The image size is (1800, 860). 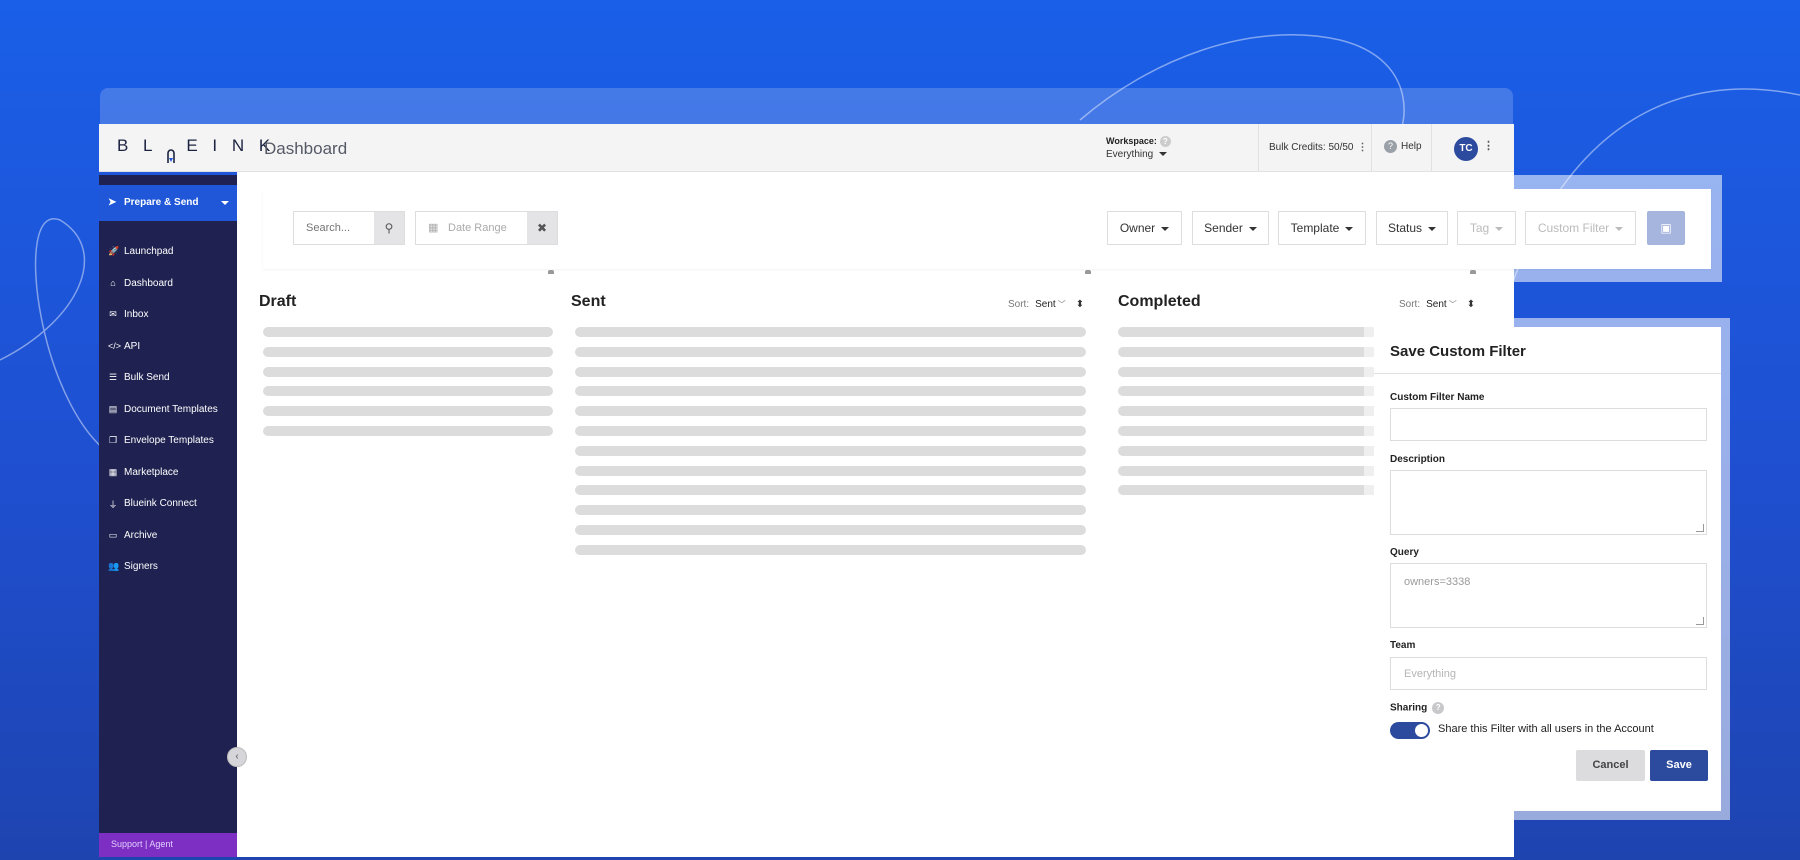 I want to click on sidebar-item-launchpad: 🚀 Launchpad, so click(x=168, y=253).